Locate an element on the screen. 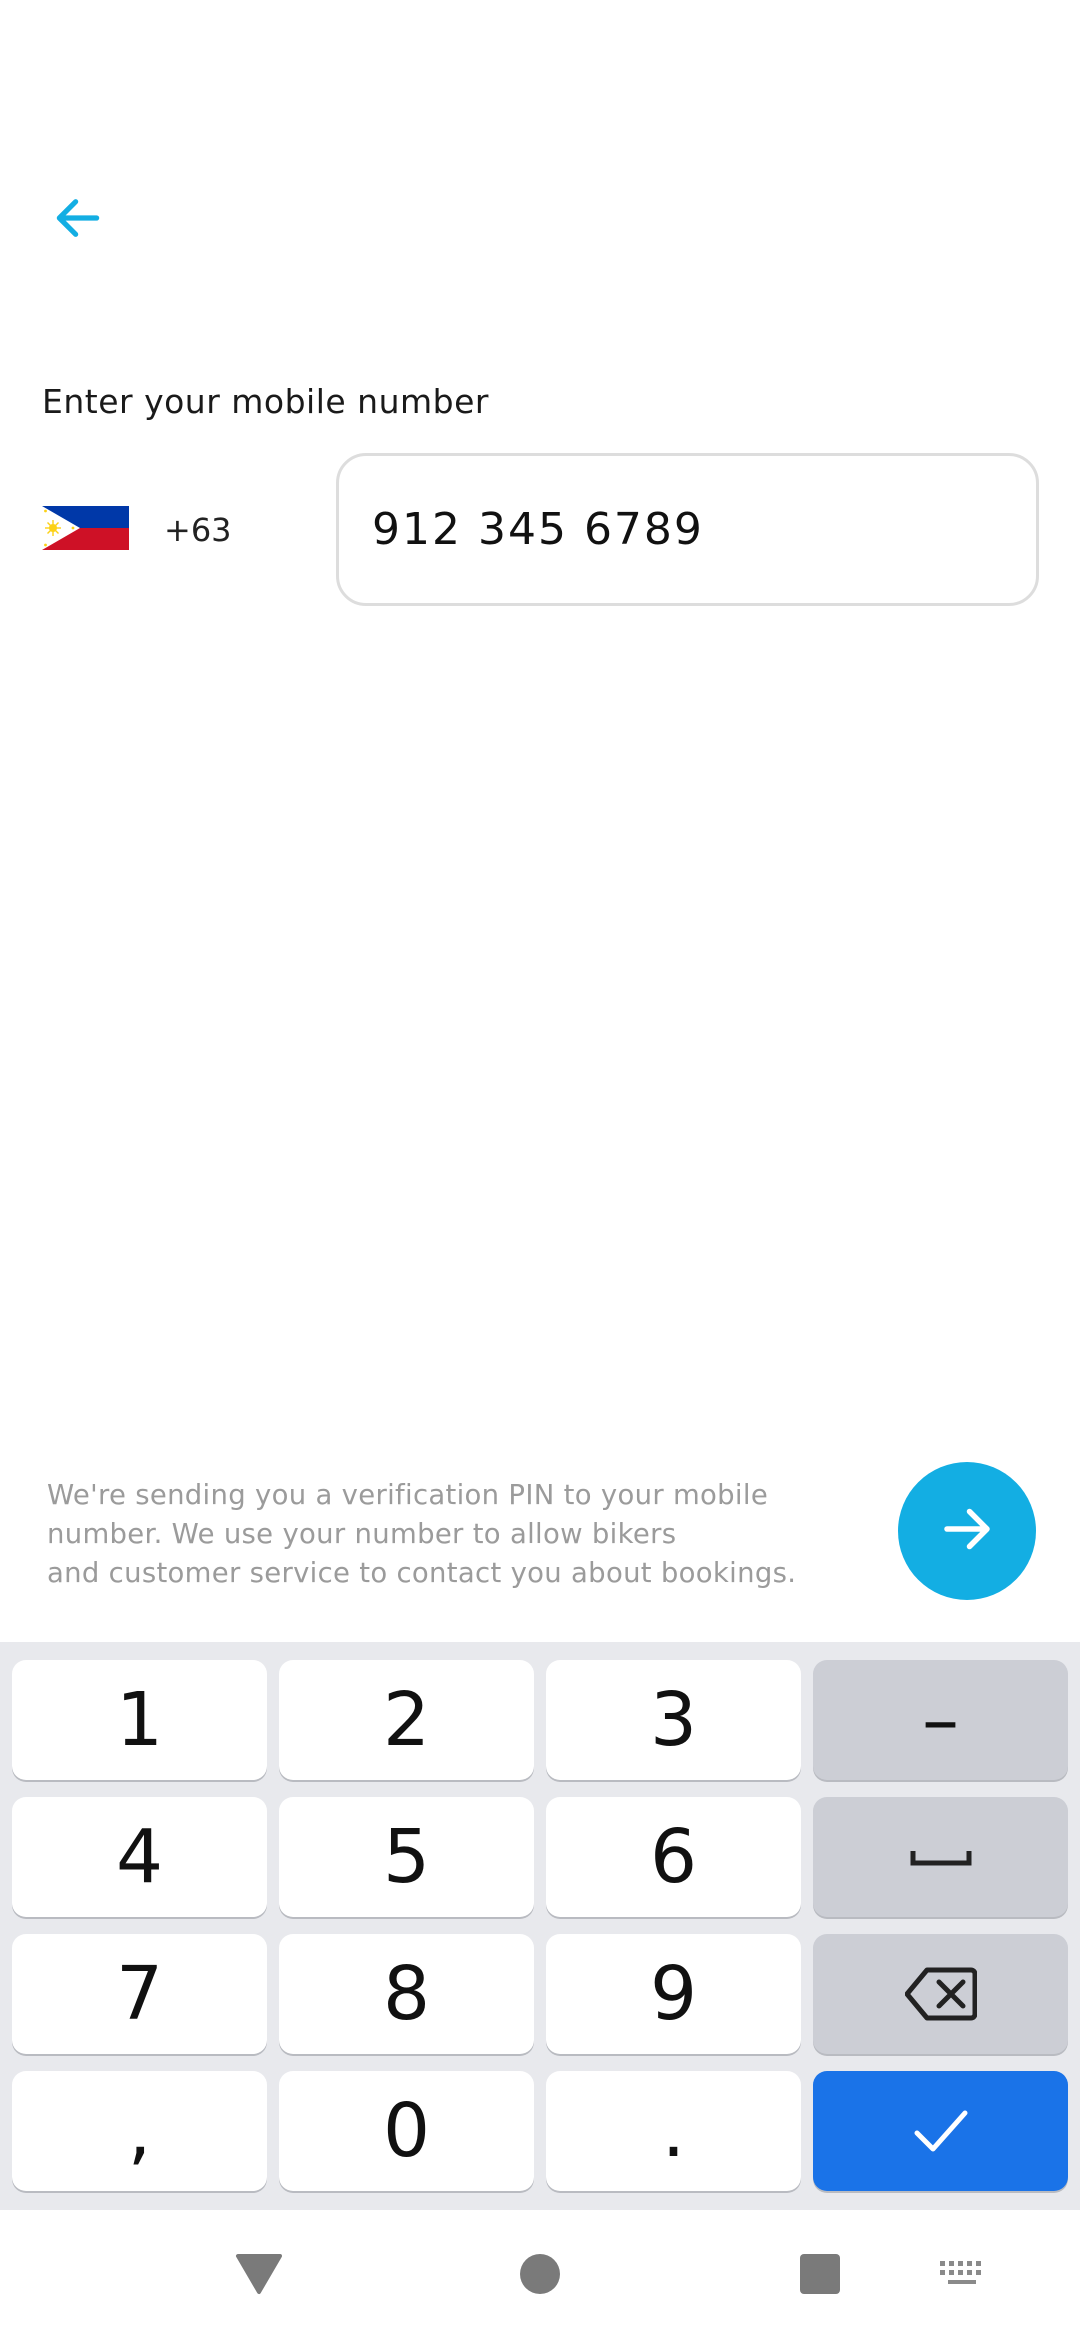 The image size is (1080, 2340). phone-number-field is located at coordinates (687, 529).